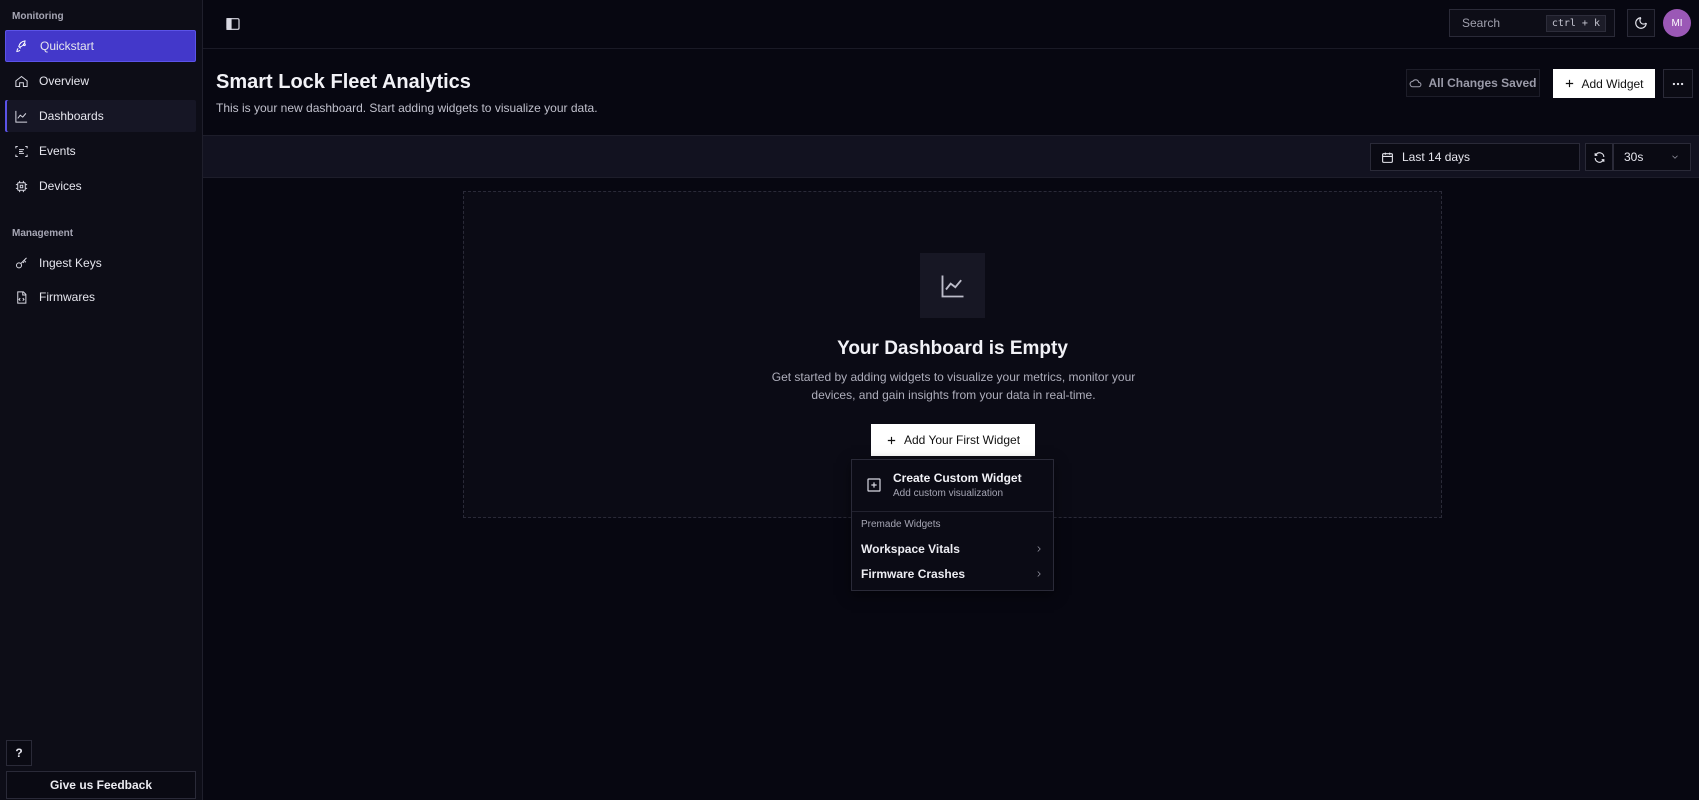 The height and width of the screenshot is (800, 1699). What do you see at coordinates (1652, 157) in the screenshot?
I see `refresh-interval-select: 30s` at bounding box center [1652, 157].